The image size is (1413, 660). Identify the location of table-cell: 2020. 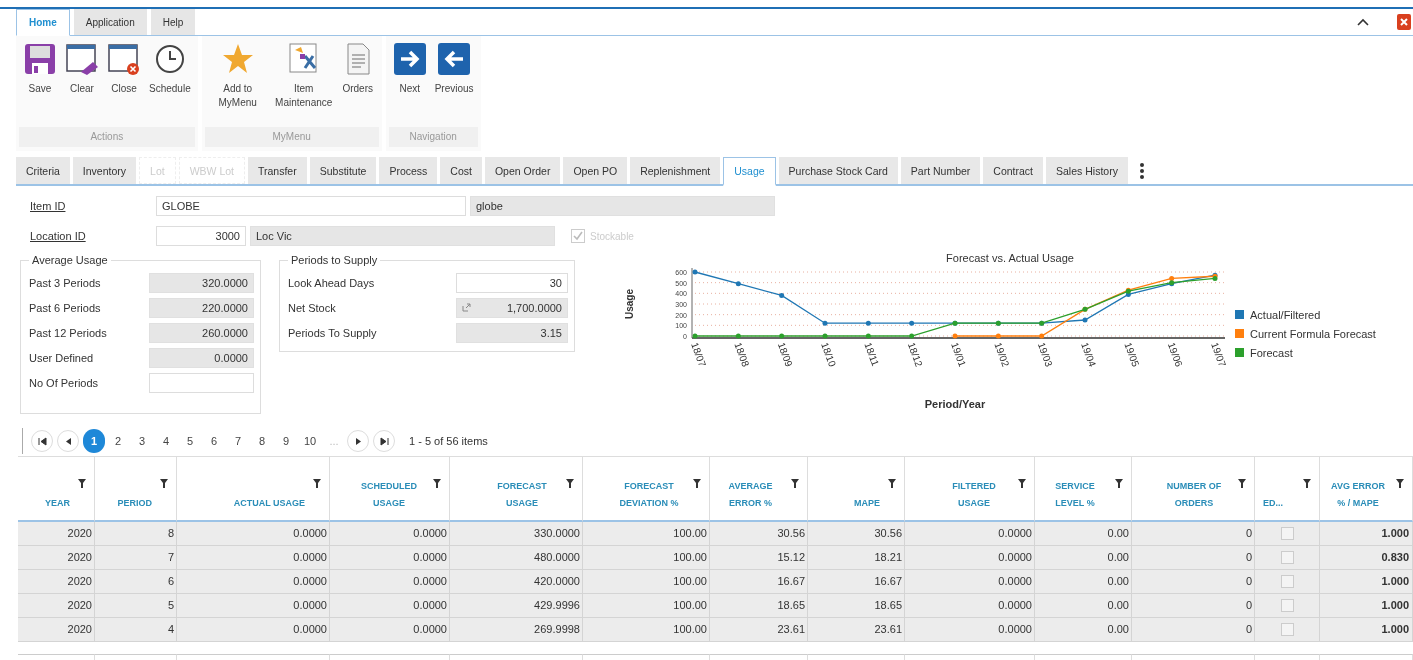
(56, 630).